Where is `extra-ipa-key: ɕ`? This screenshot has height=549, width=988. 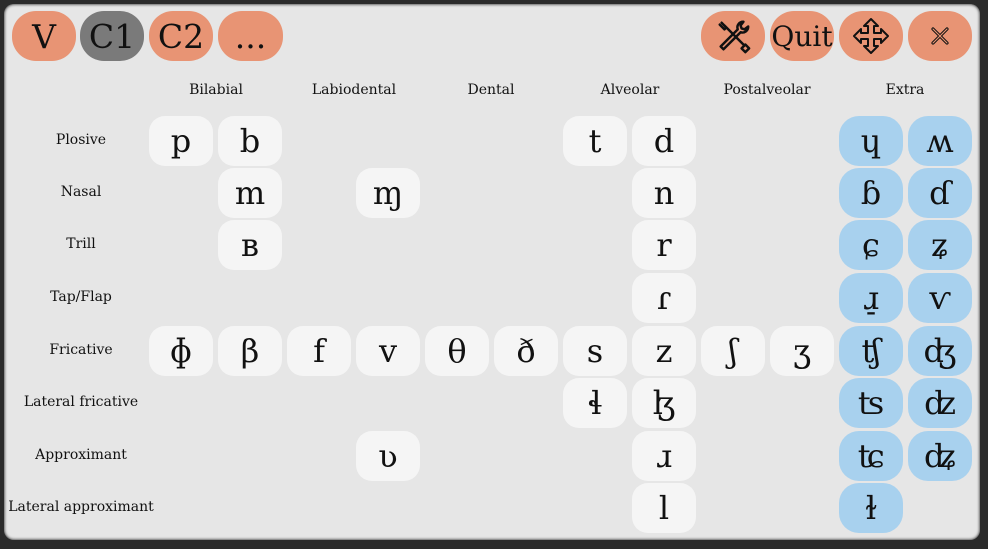 extra-ipa-key: ɕ is located at coordinates (871, 245).